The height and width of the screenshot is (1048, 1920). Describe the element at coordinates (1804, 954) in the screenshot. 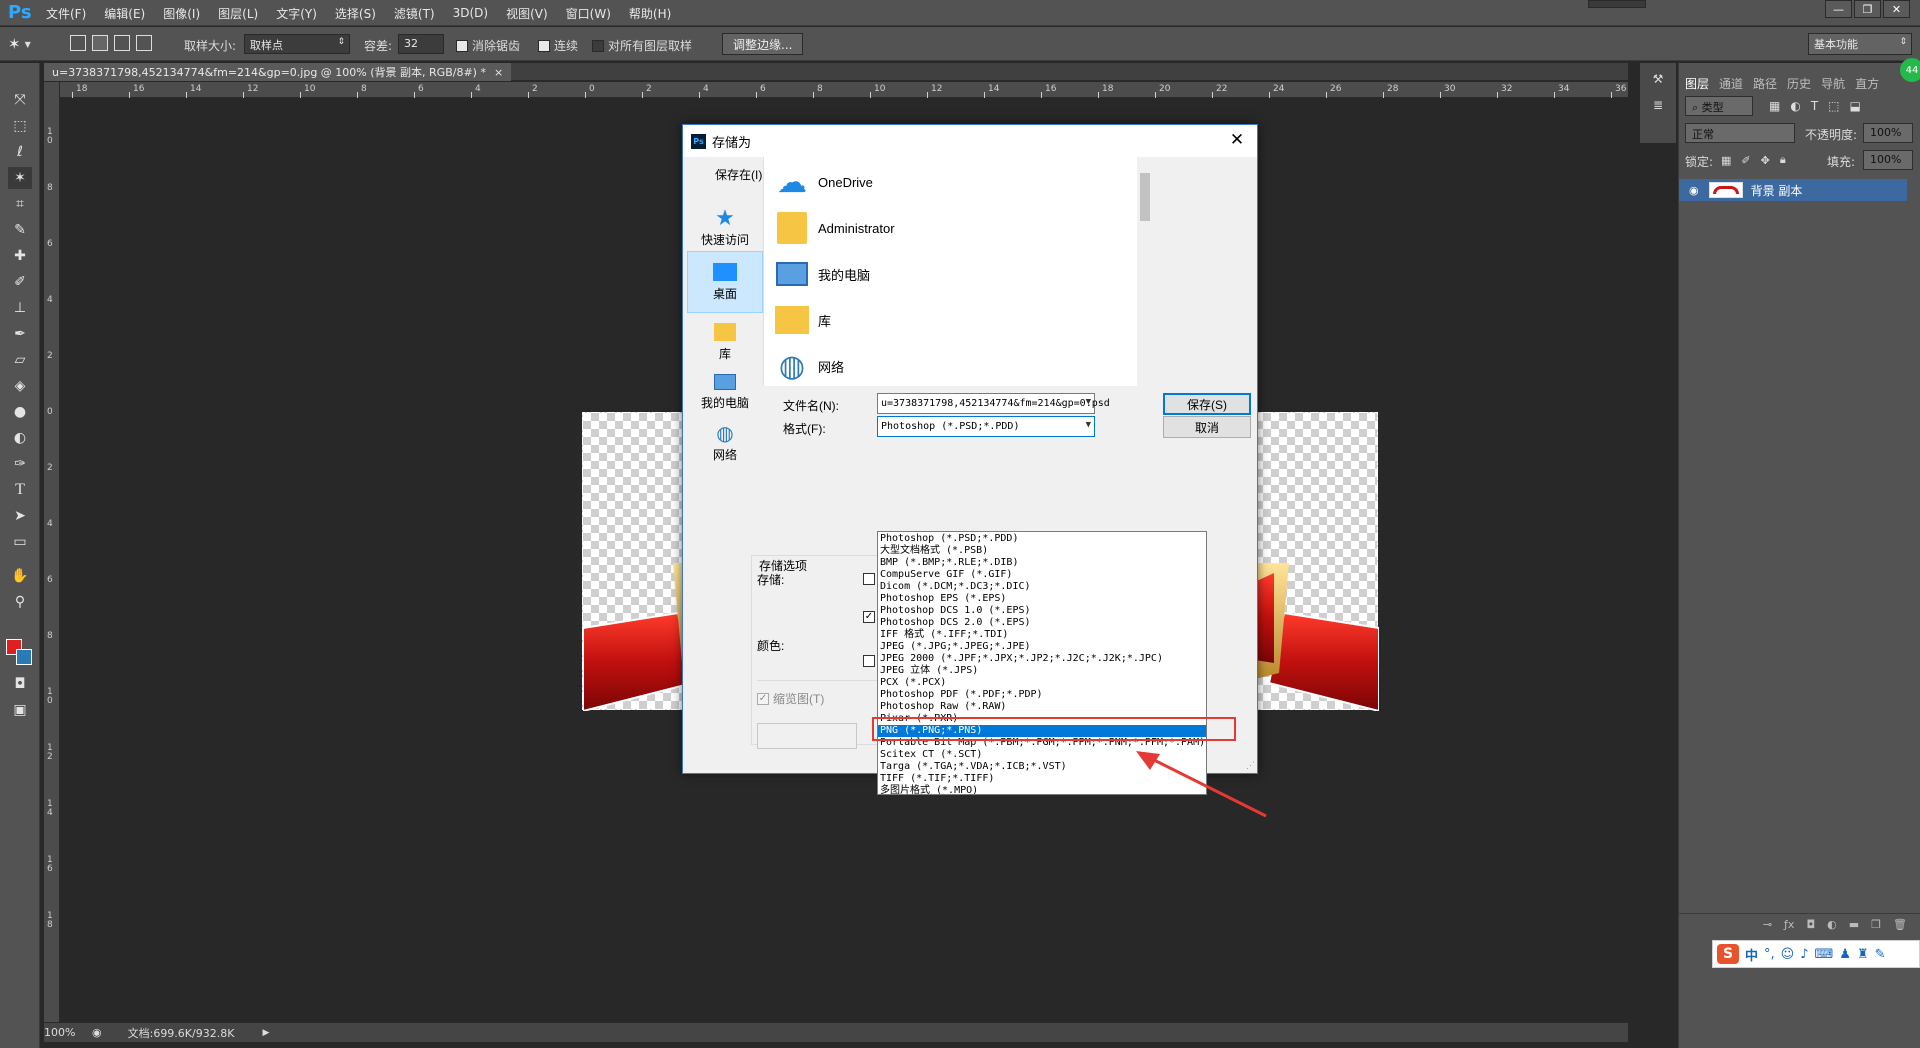

I see `microphone-icon: ♪` at that location.